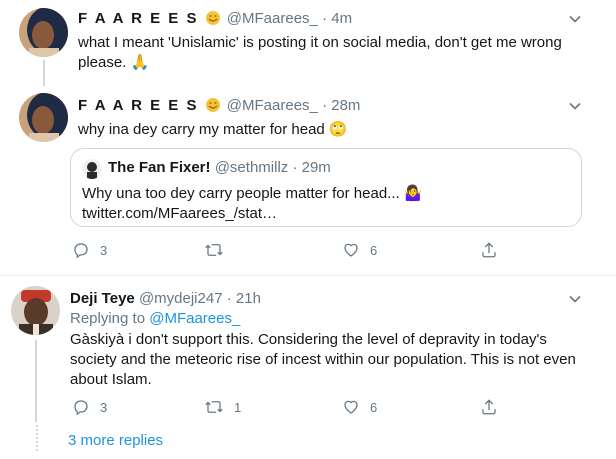  Describe the element at coordinates (341, 18) in the screenshot. I see `timestamp: 4m` at that location.